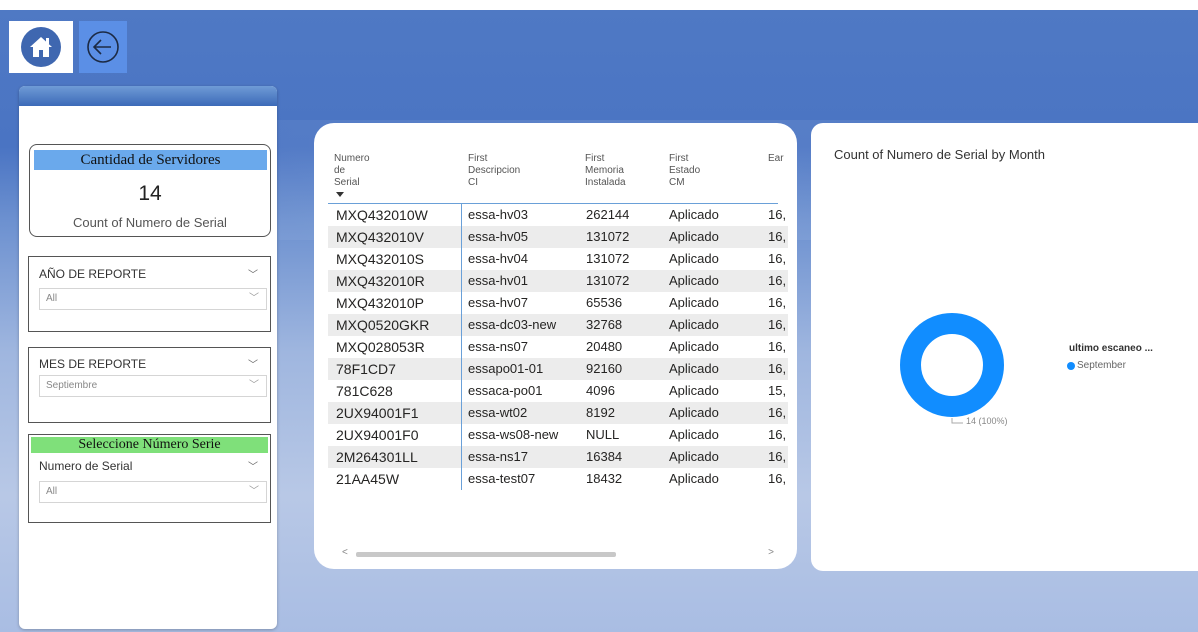 This screenshot has height=632, width=1198. What do you see at coordinates (498, 214) in the screenshot?
I see `table-cell: essa-hv03` at bounding box center [498, 214].